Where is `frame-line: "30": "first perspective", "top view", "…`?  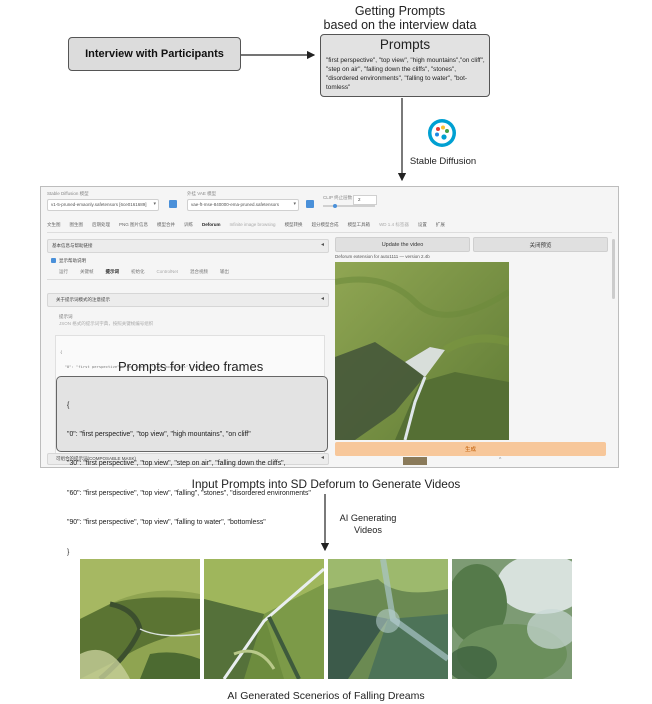
frame-line: "30": "first perspective", "top view", "… is located at coordinates (176, 464).